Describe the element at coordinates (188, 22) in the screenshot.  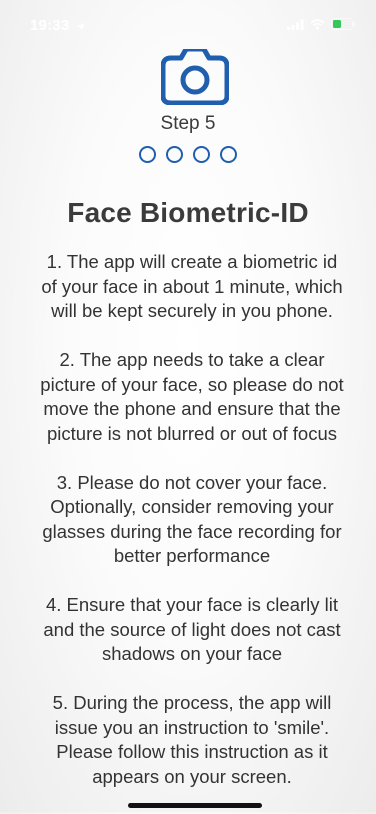
I see `status-bar: 19:33` at that location.